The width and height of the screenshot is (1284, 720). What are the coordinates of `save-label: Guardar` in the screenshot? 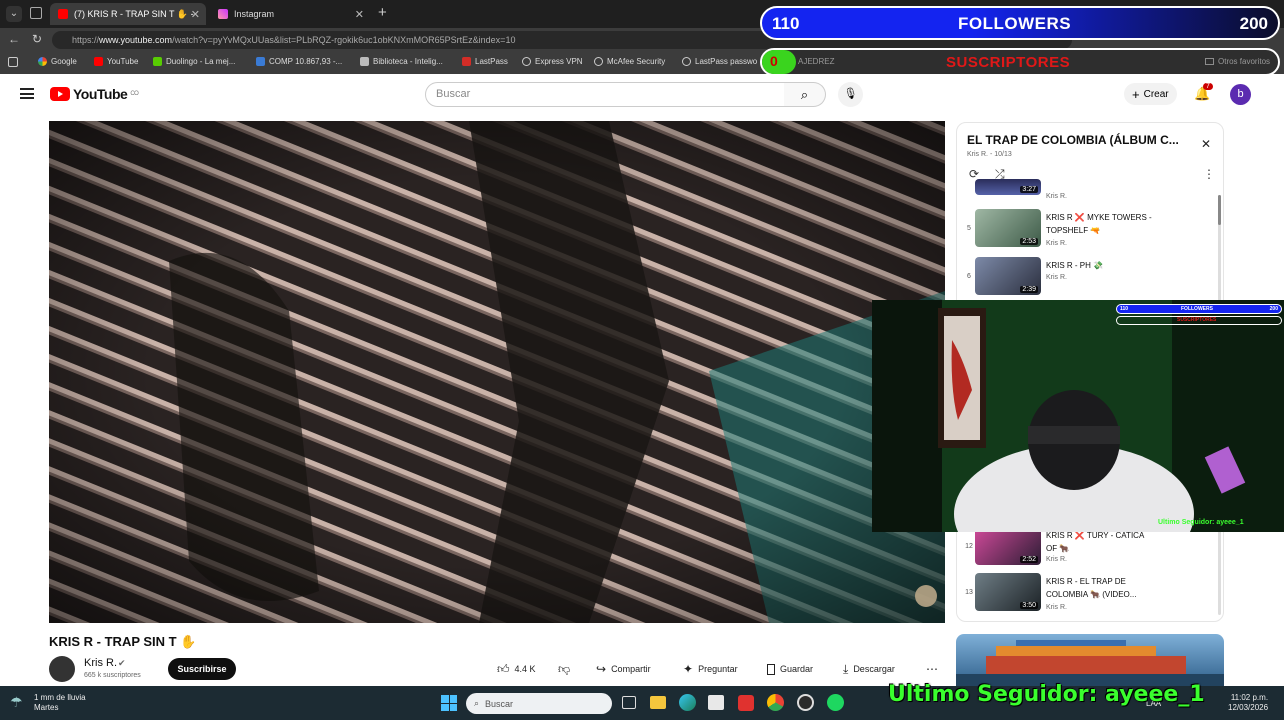 It's located at (797, 669).